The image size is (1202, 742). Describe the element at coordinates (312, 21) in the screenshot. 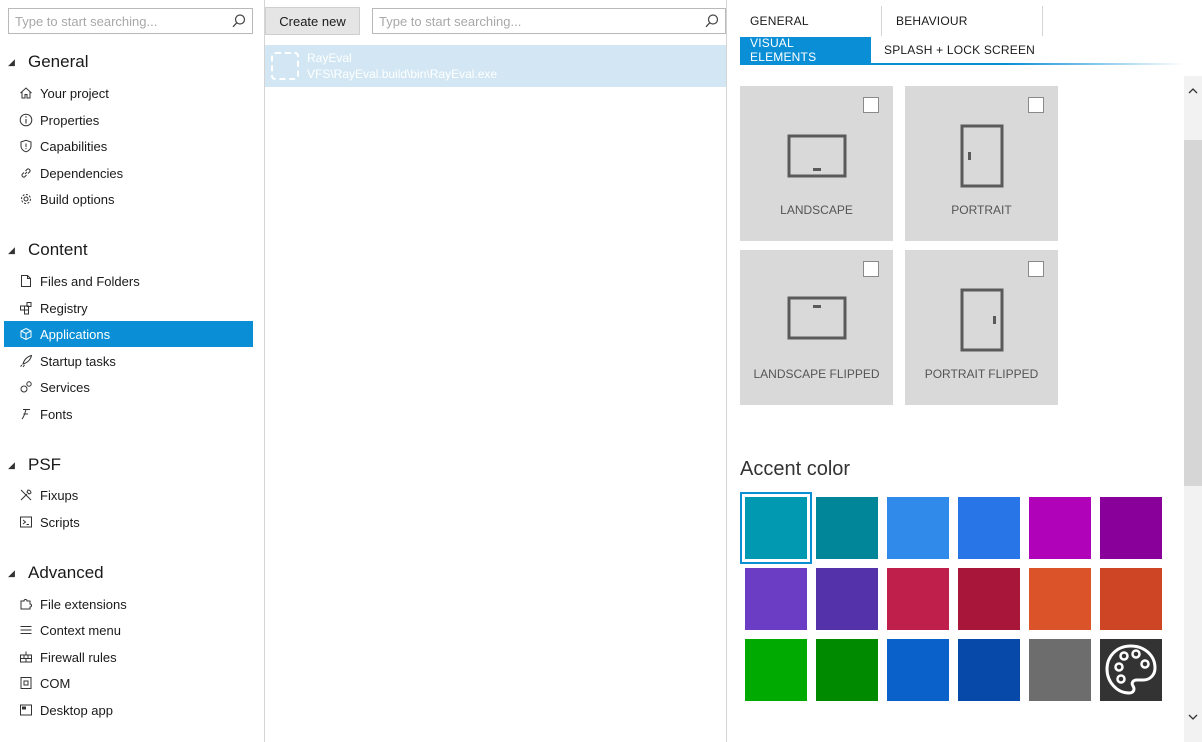

I see `create-new-button: Create new` at that location.